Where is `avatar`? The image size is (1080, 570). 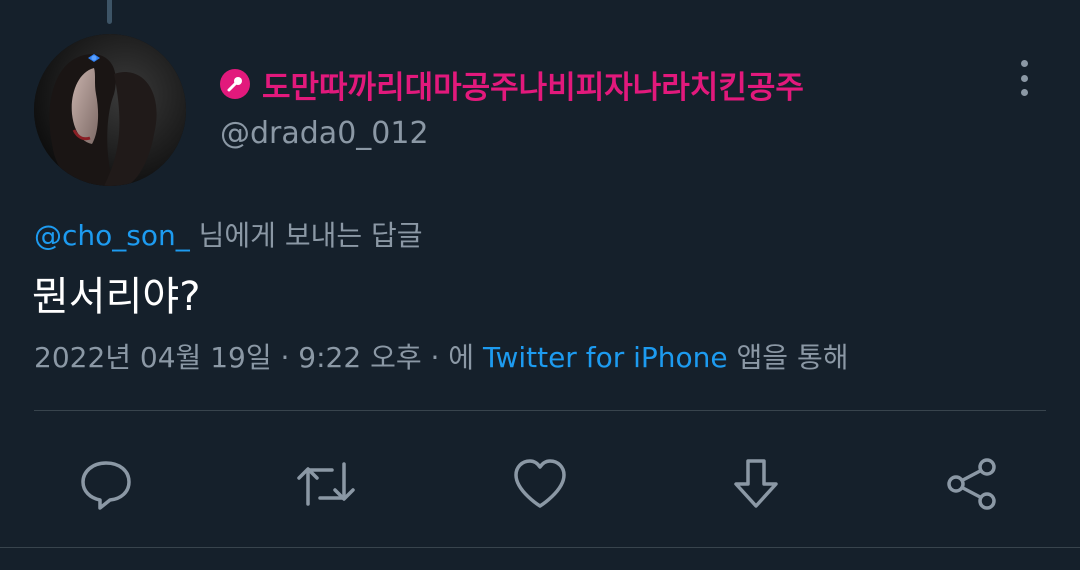 avatar is located at coordinates (110, 110).